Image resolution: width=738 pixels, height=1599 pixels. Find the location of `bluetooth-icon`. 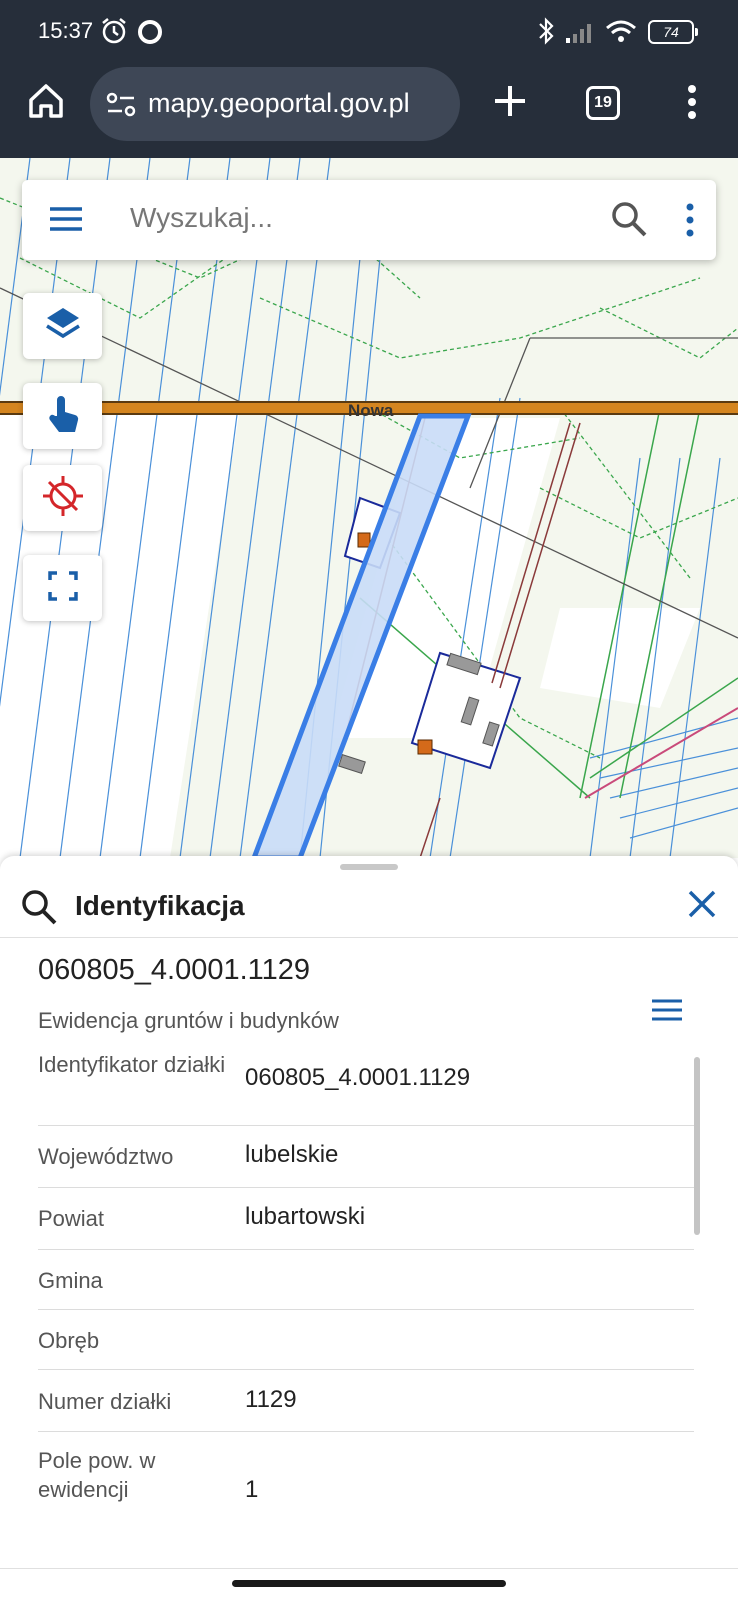

bluetooth-icon is located at coordinates (546, 33).